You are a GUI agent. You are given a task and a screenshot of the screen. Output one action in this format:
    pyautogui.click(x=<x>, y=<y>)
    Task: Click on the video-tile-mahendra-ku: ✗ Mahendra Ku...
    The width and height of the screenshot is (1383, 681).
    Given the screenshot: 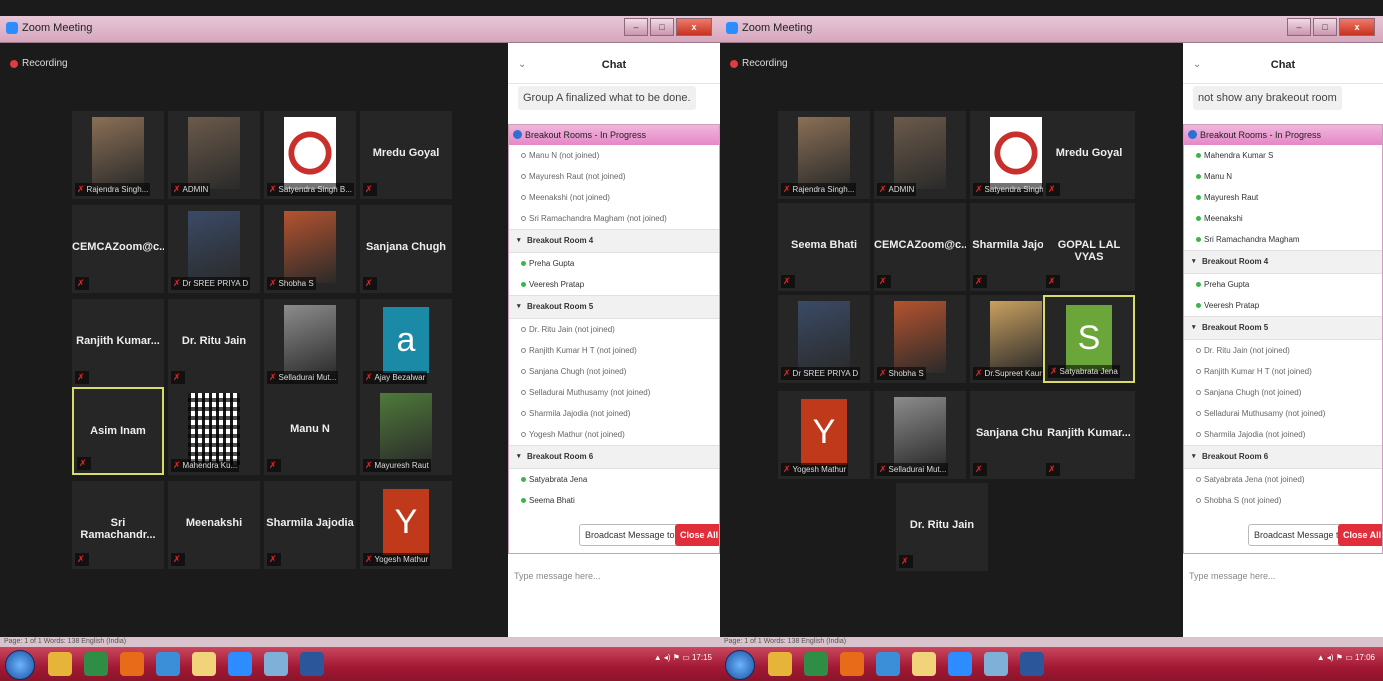 What is the action you would take?
    pyautogui.click(x=214, y=431)
    